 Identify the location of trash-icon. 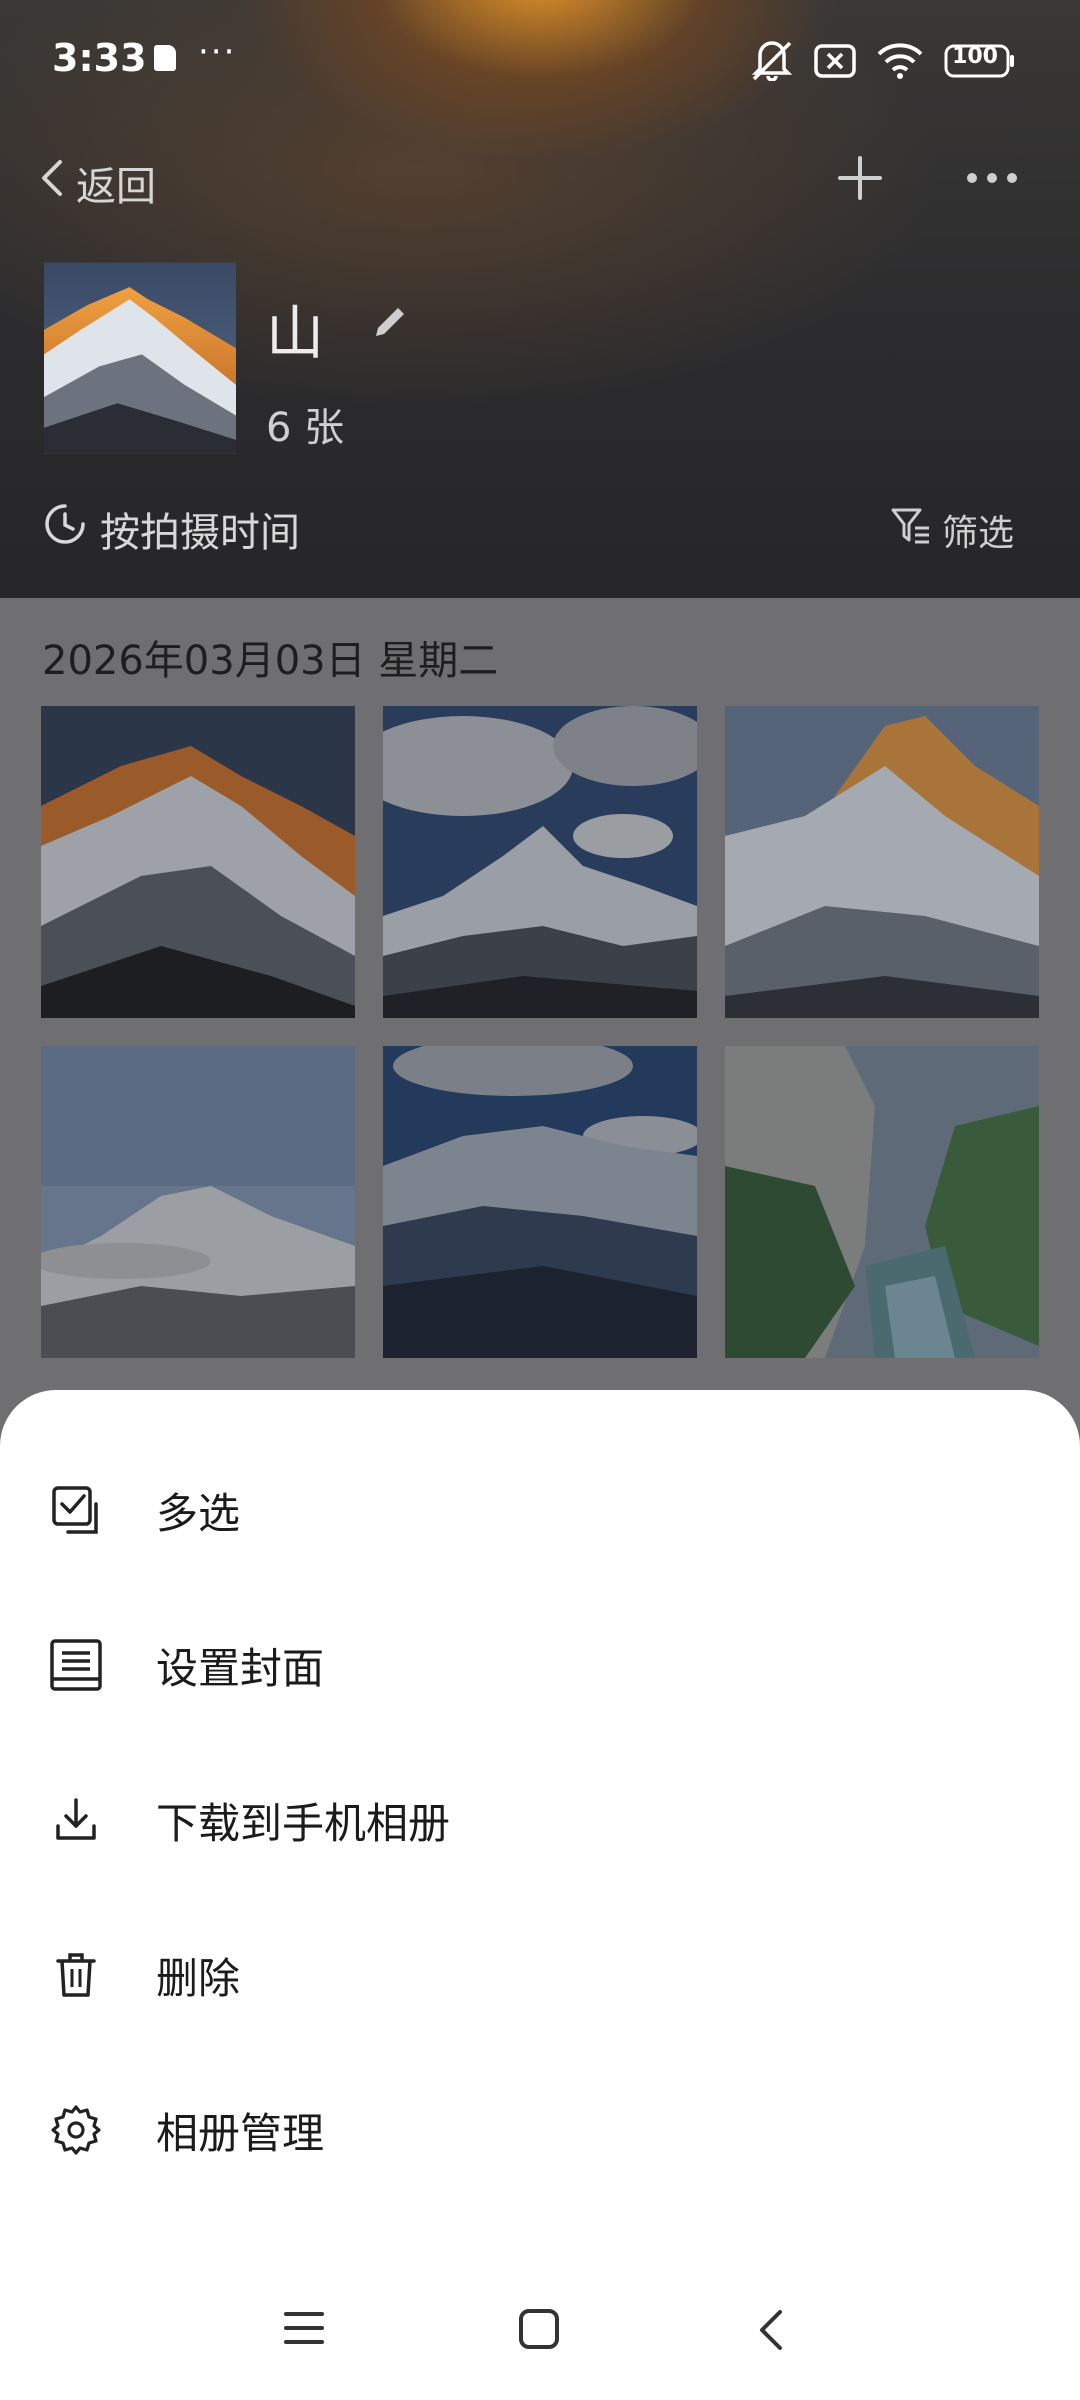
(76, 1975).